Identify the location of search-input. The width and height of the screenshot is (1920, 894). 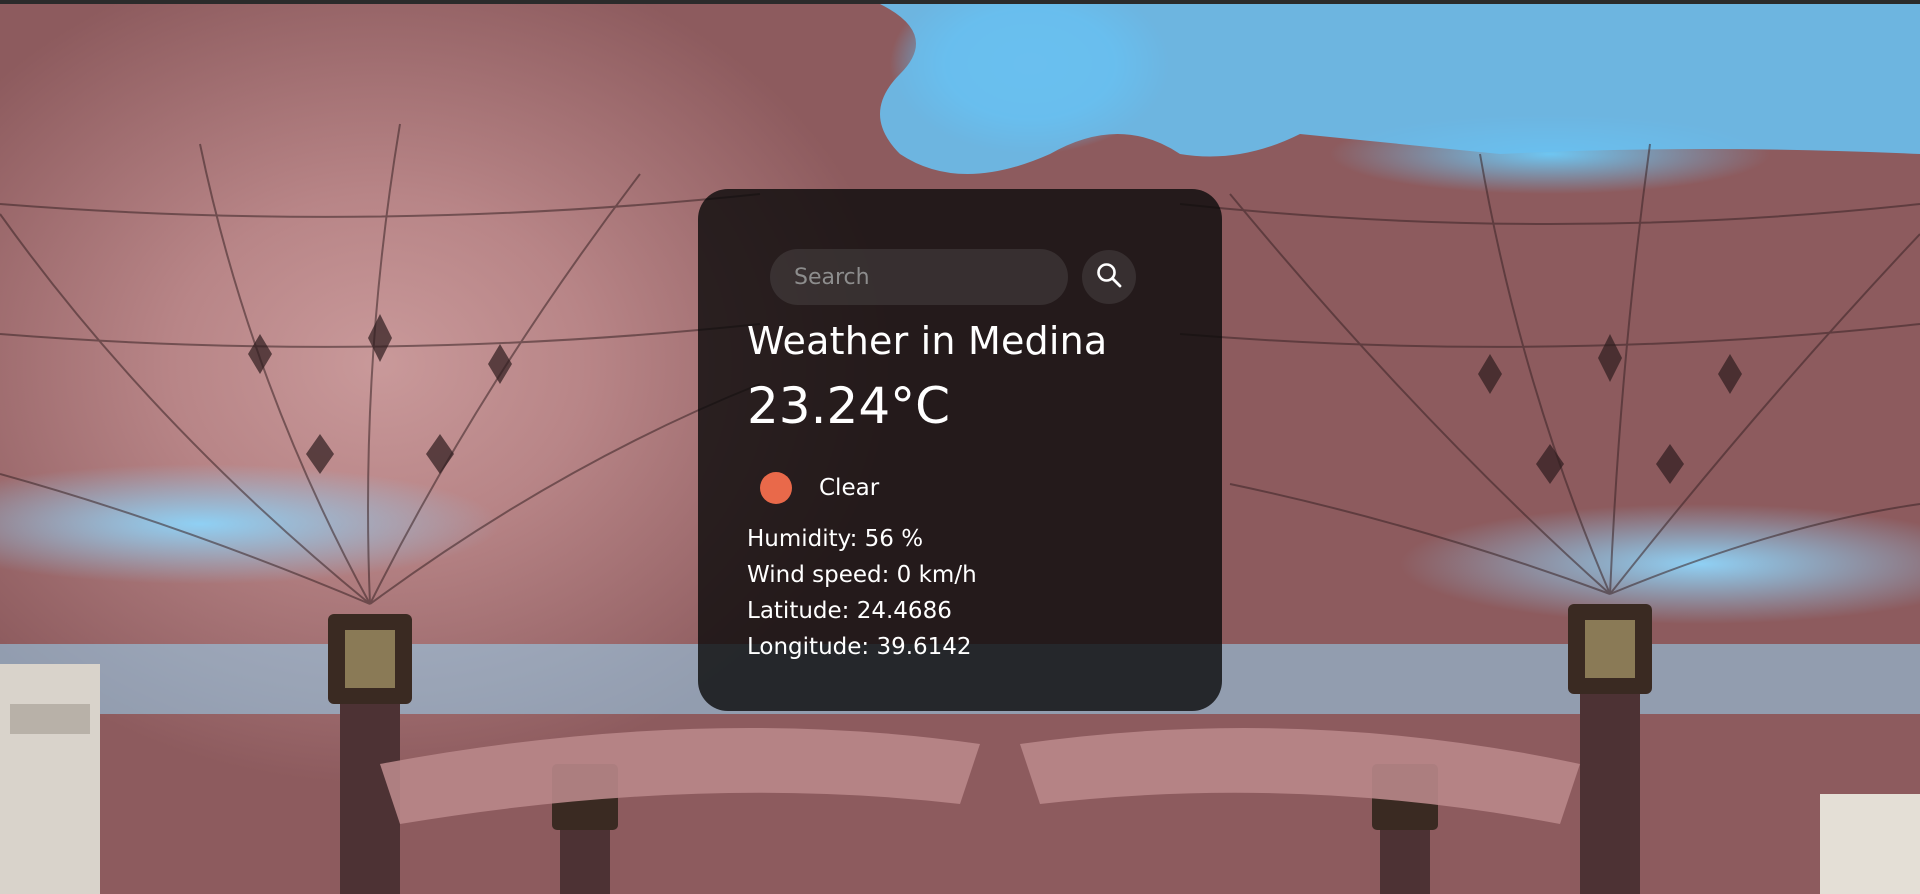
(919, 277).